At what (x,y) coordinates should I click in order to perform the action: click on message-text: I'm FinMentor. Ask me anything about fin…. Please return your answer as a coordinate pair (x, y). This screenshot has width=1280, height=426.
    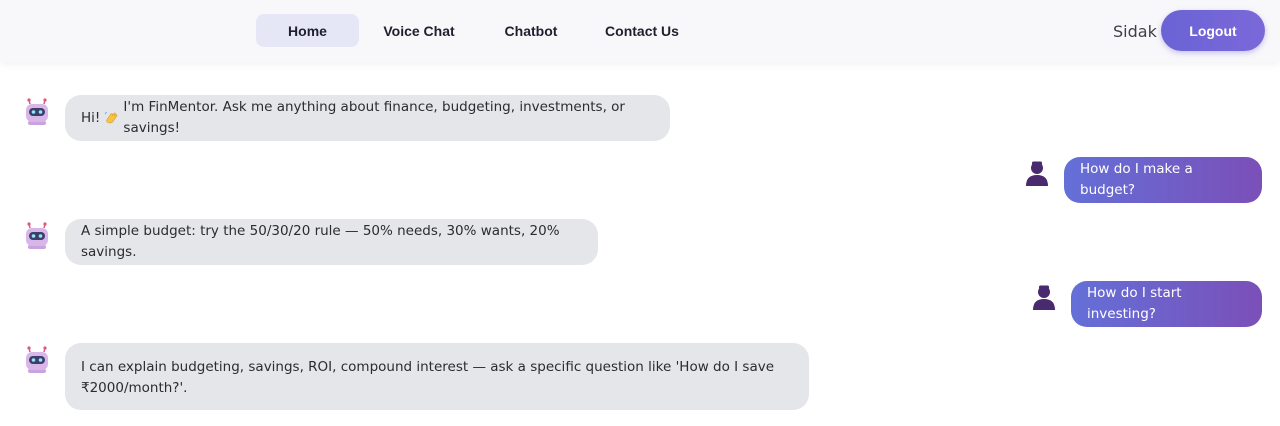
    Looking at the image, I should click on (374, 117).